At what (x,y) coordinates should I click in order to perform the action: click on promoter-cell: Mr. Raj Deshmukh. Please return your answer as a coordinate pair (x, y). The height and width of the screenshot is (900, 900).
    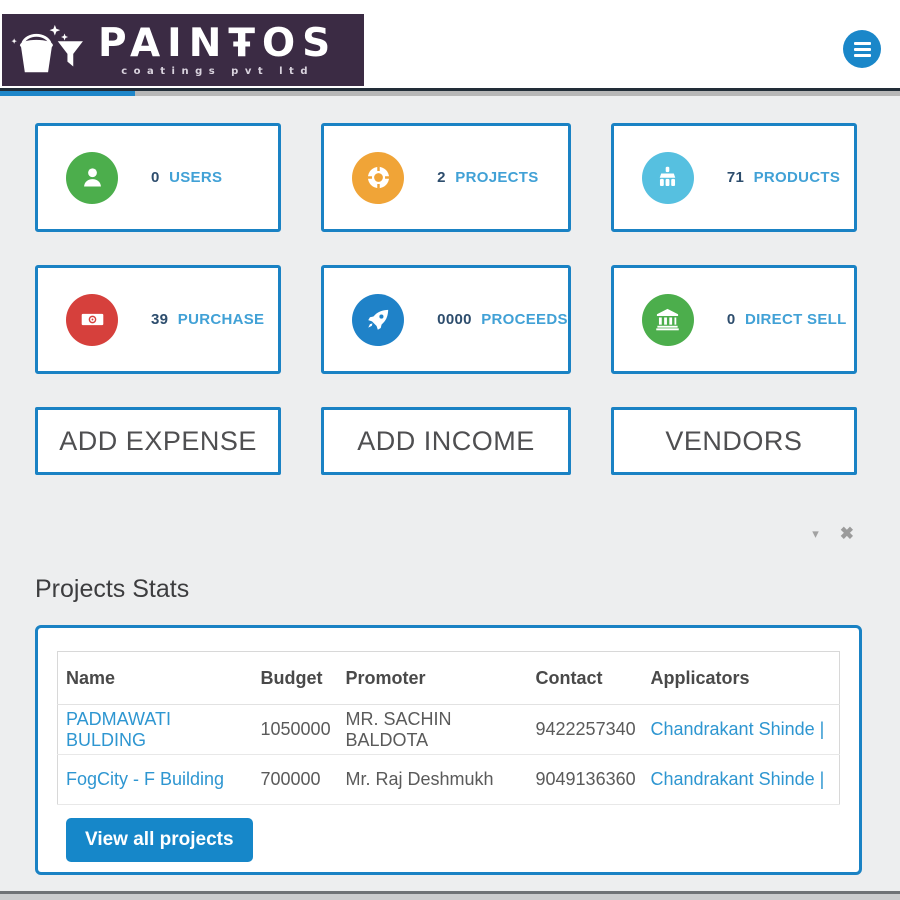
    Looking at the image, I should click on (432, 779).